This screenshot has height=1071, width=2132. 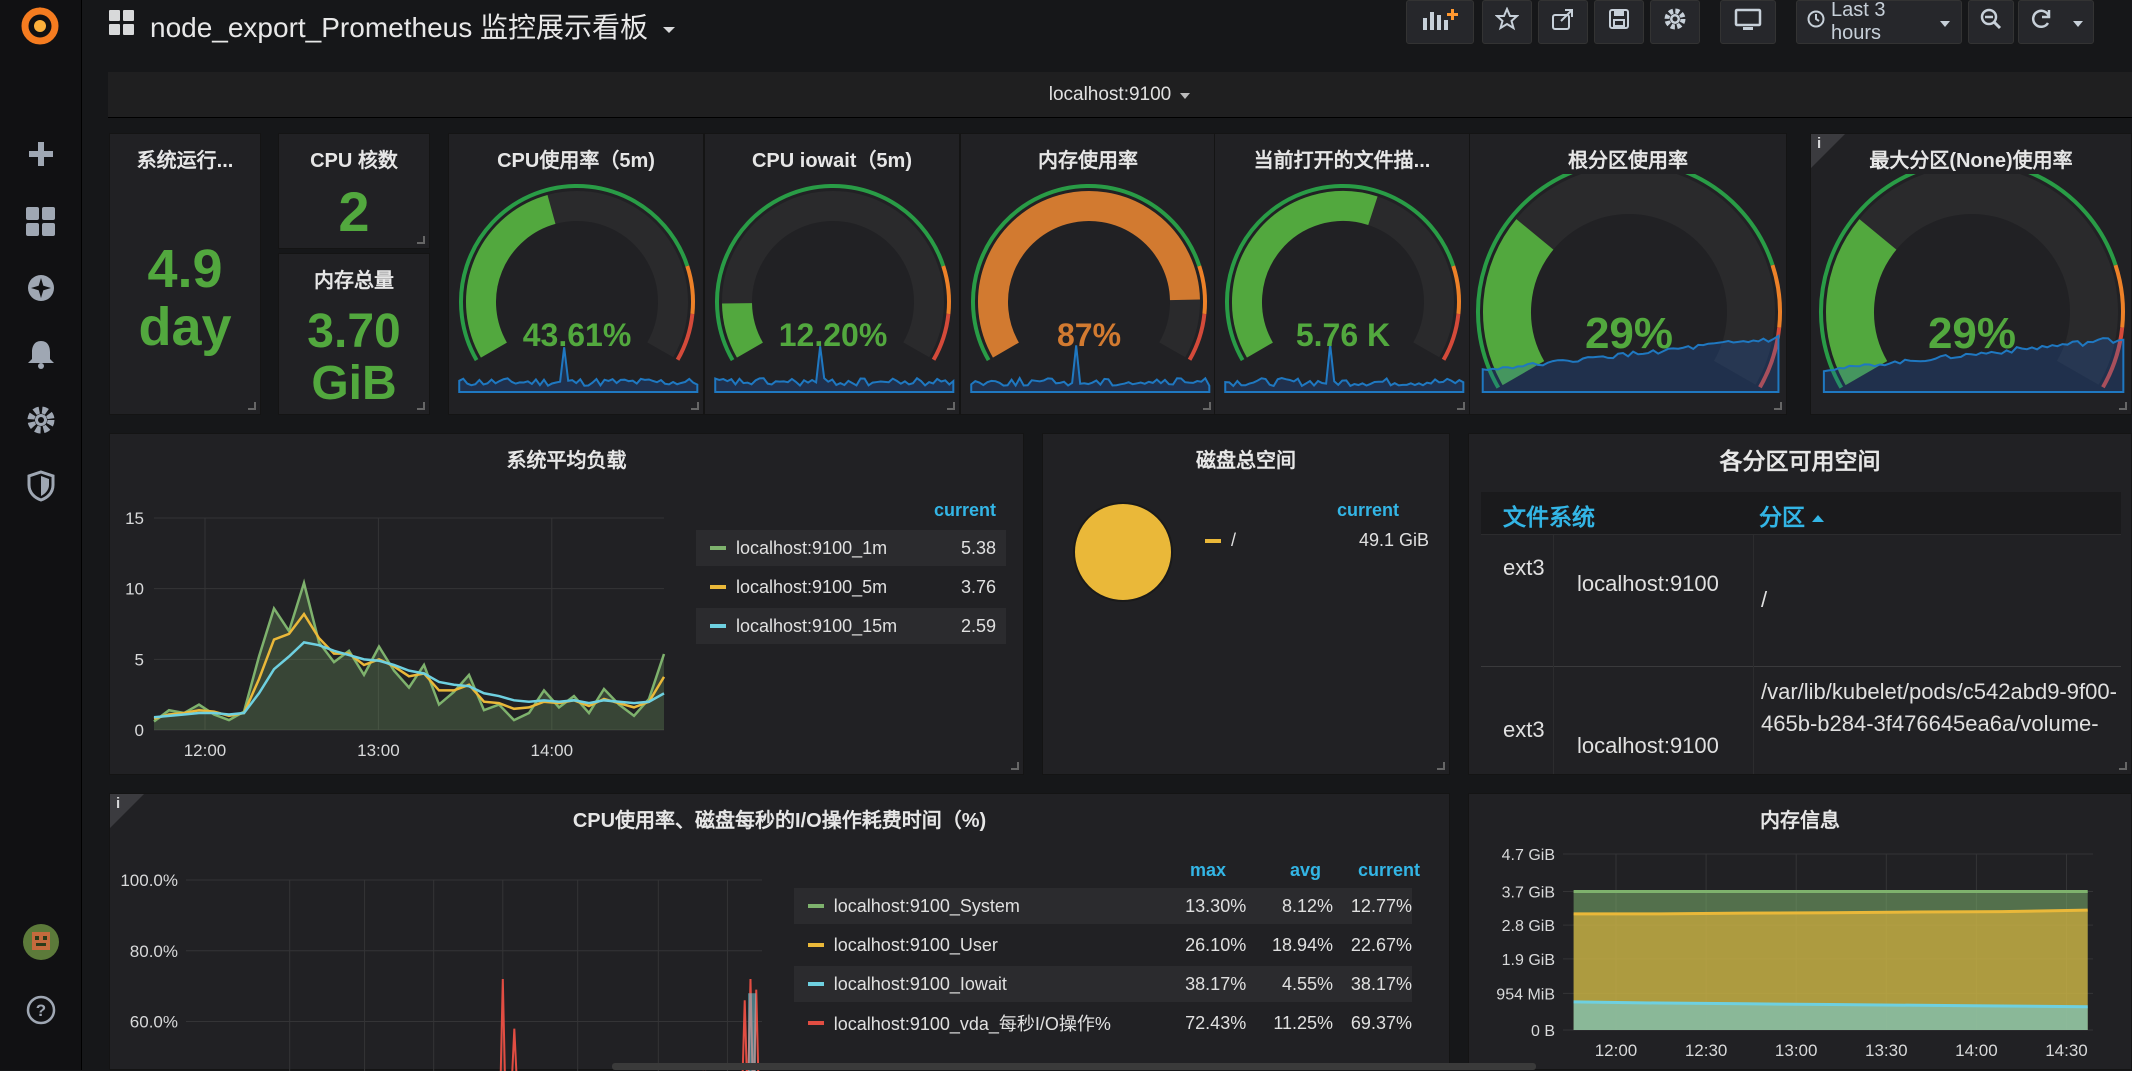 I want to click on column-header-part: 分区, so click(x=1792, y=515).